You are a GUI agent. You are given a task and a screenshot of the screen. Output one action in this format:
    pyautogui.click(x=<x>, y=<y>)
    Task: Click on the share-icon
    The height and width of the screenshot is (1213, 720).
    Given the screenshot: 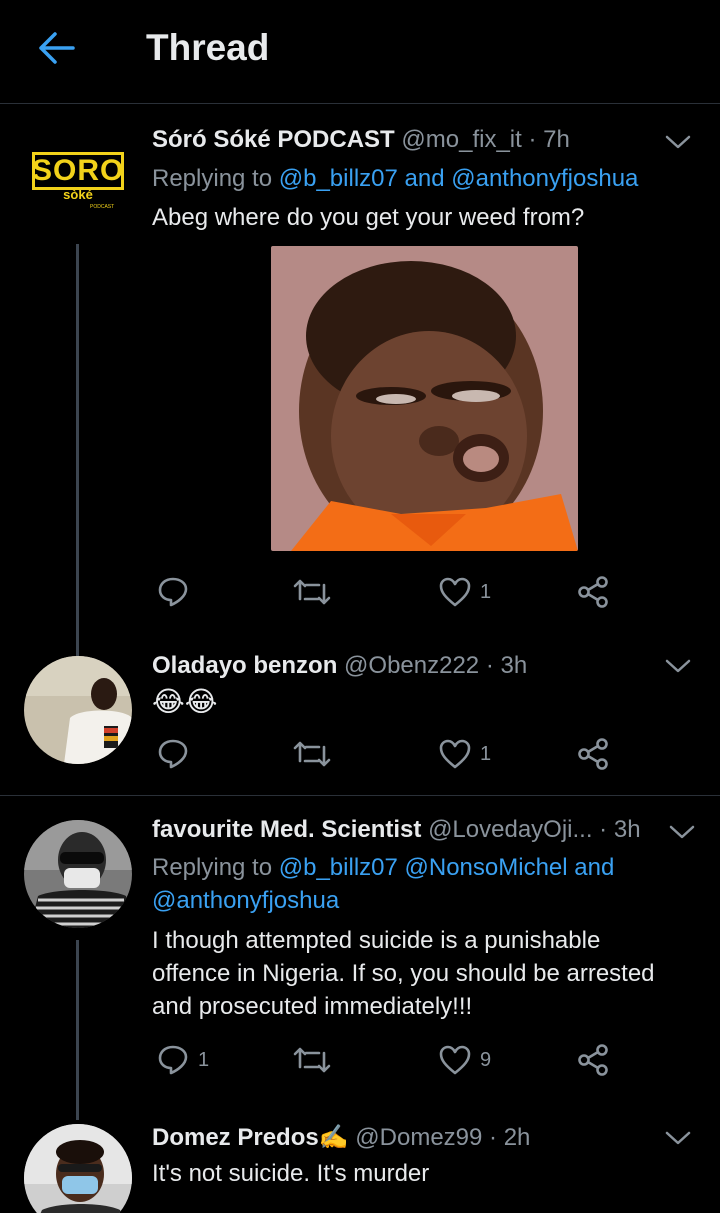 What is the action you would take?
    pyautogui.click(x=593, y=1060)
    